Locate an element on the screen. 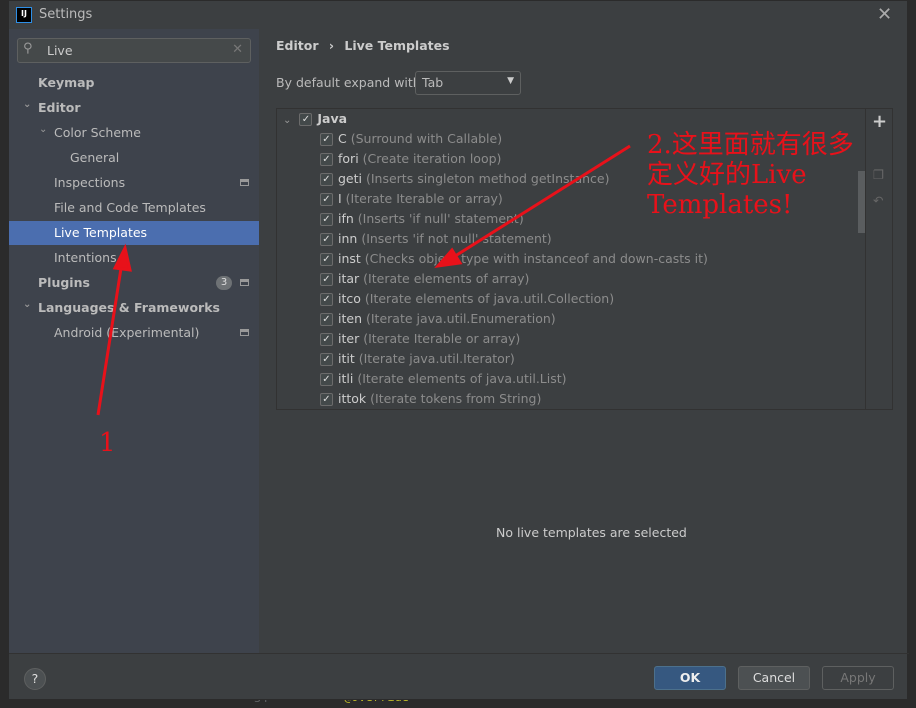  annotation-2-line3: Templates! is located at coordinates (720, 205).